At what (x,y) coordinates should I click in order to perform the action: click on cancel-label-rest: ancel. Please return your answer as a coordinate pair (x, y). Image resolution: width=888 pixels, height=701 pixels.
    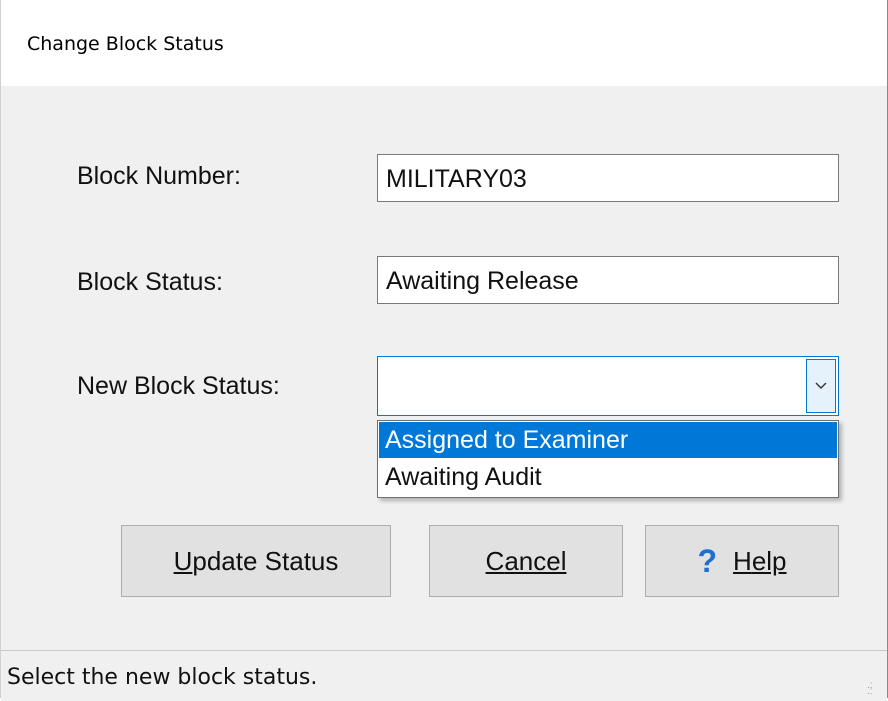
    Looking at the image, I should click on (535, 560).